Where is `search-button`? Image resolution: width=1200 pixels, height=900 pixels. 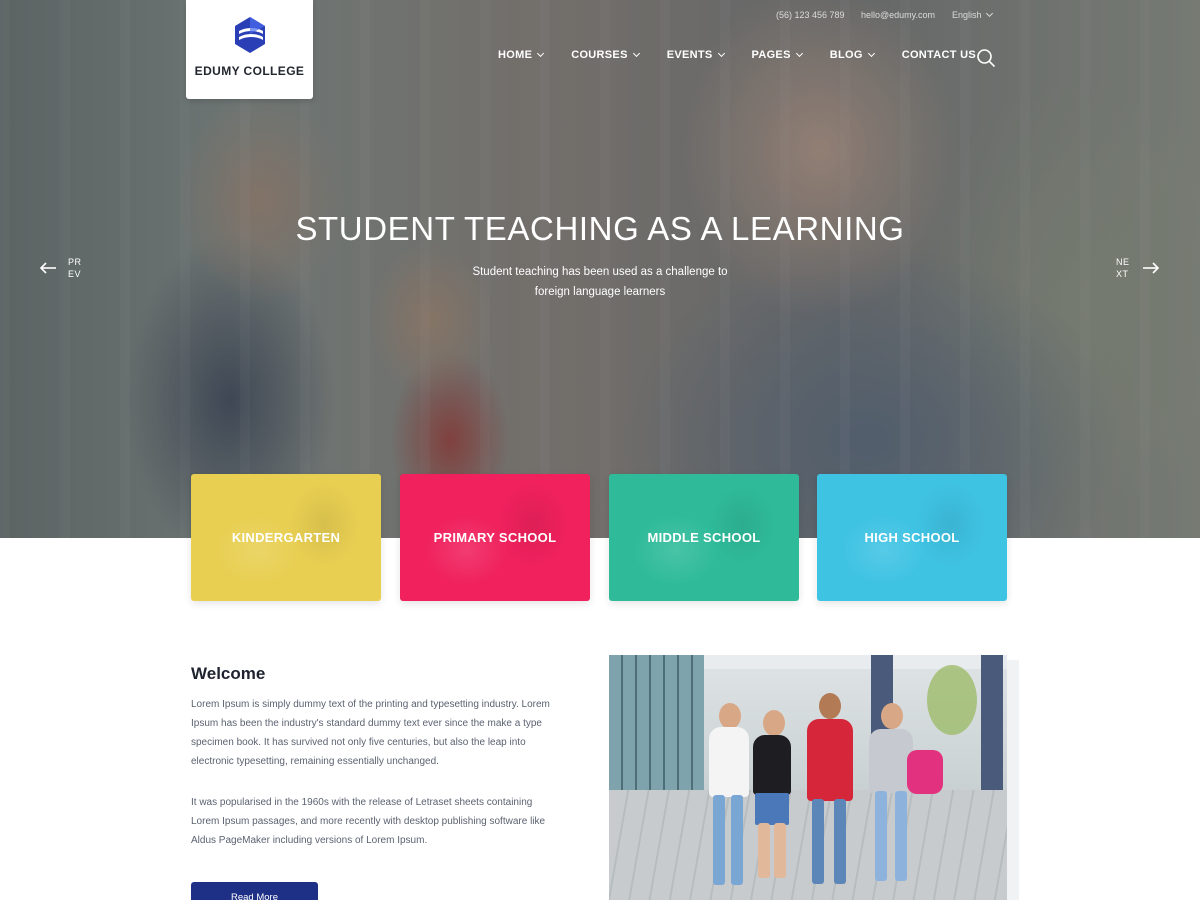
search-button is located at coordinates (986, 58).